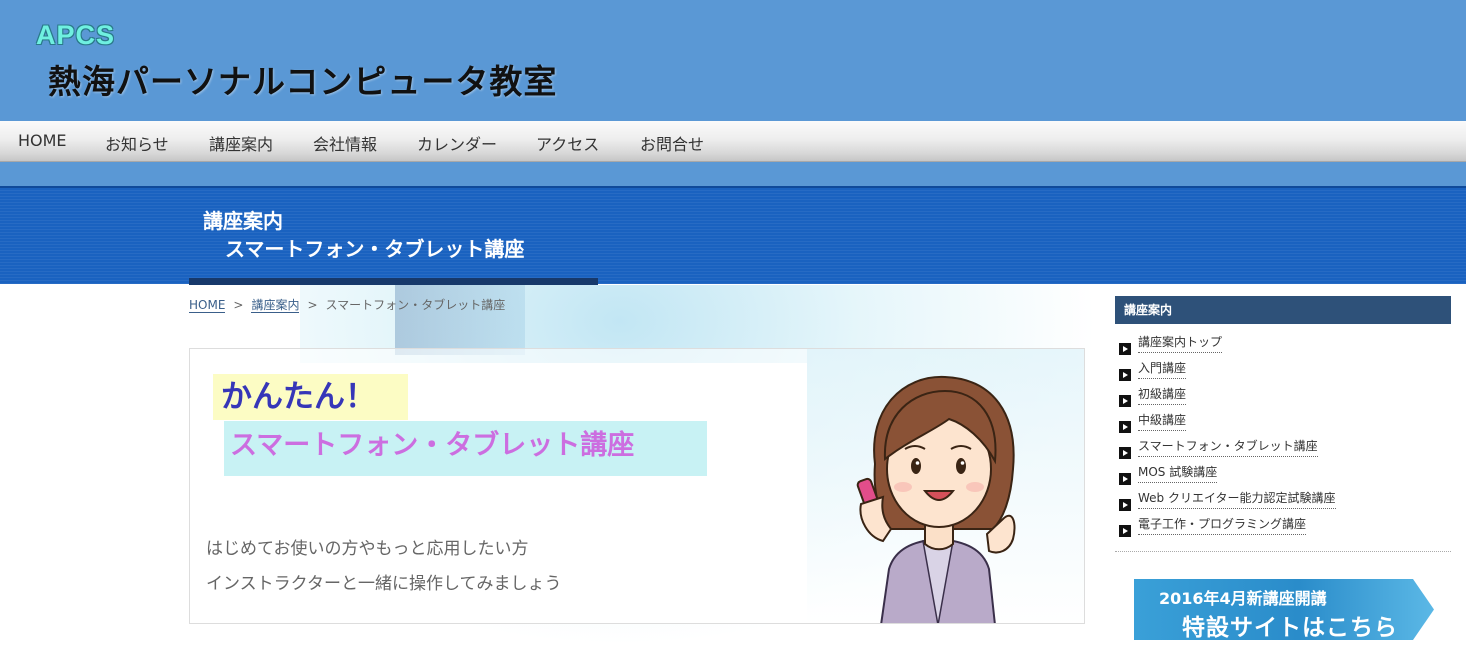 The image size is (1466, 647). Describe the element at coordinates (415, 305) in the screenshot. I see `breadcrumb-current: スマートフォン・タブレット講座` at that location.